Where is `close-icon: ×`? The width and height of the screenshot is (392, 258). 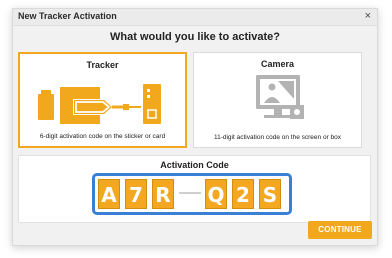 close-icon: × is located at coordinates (368, 16).